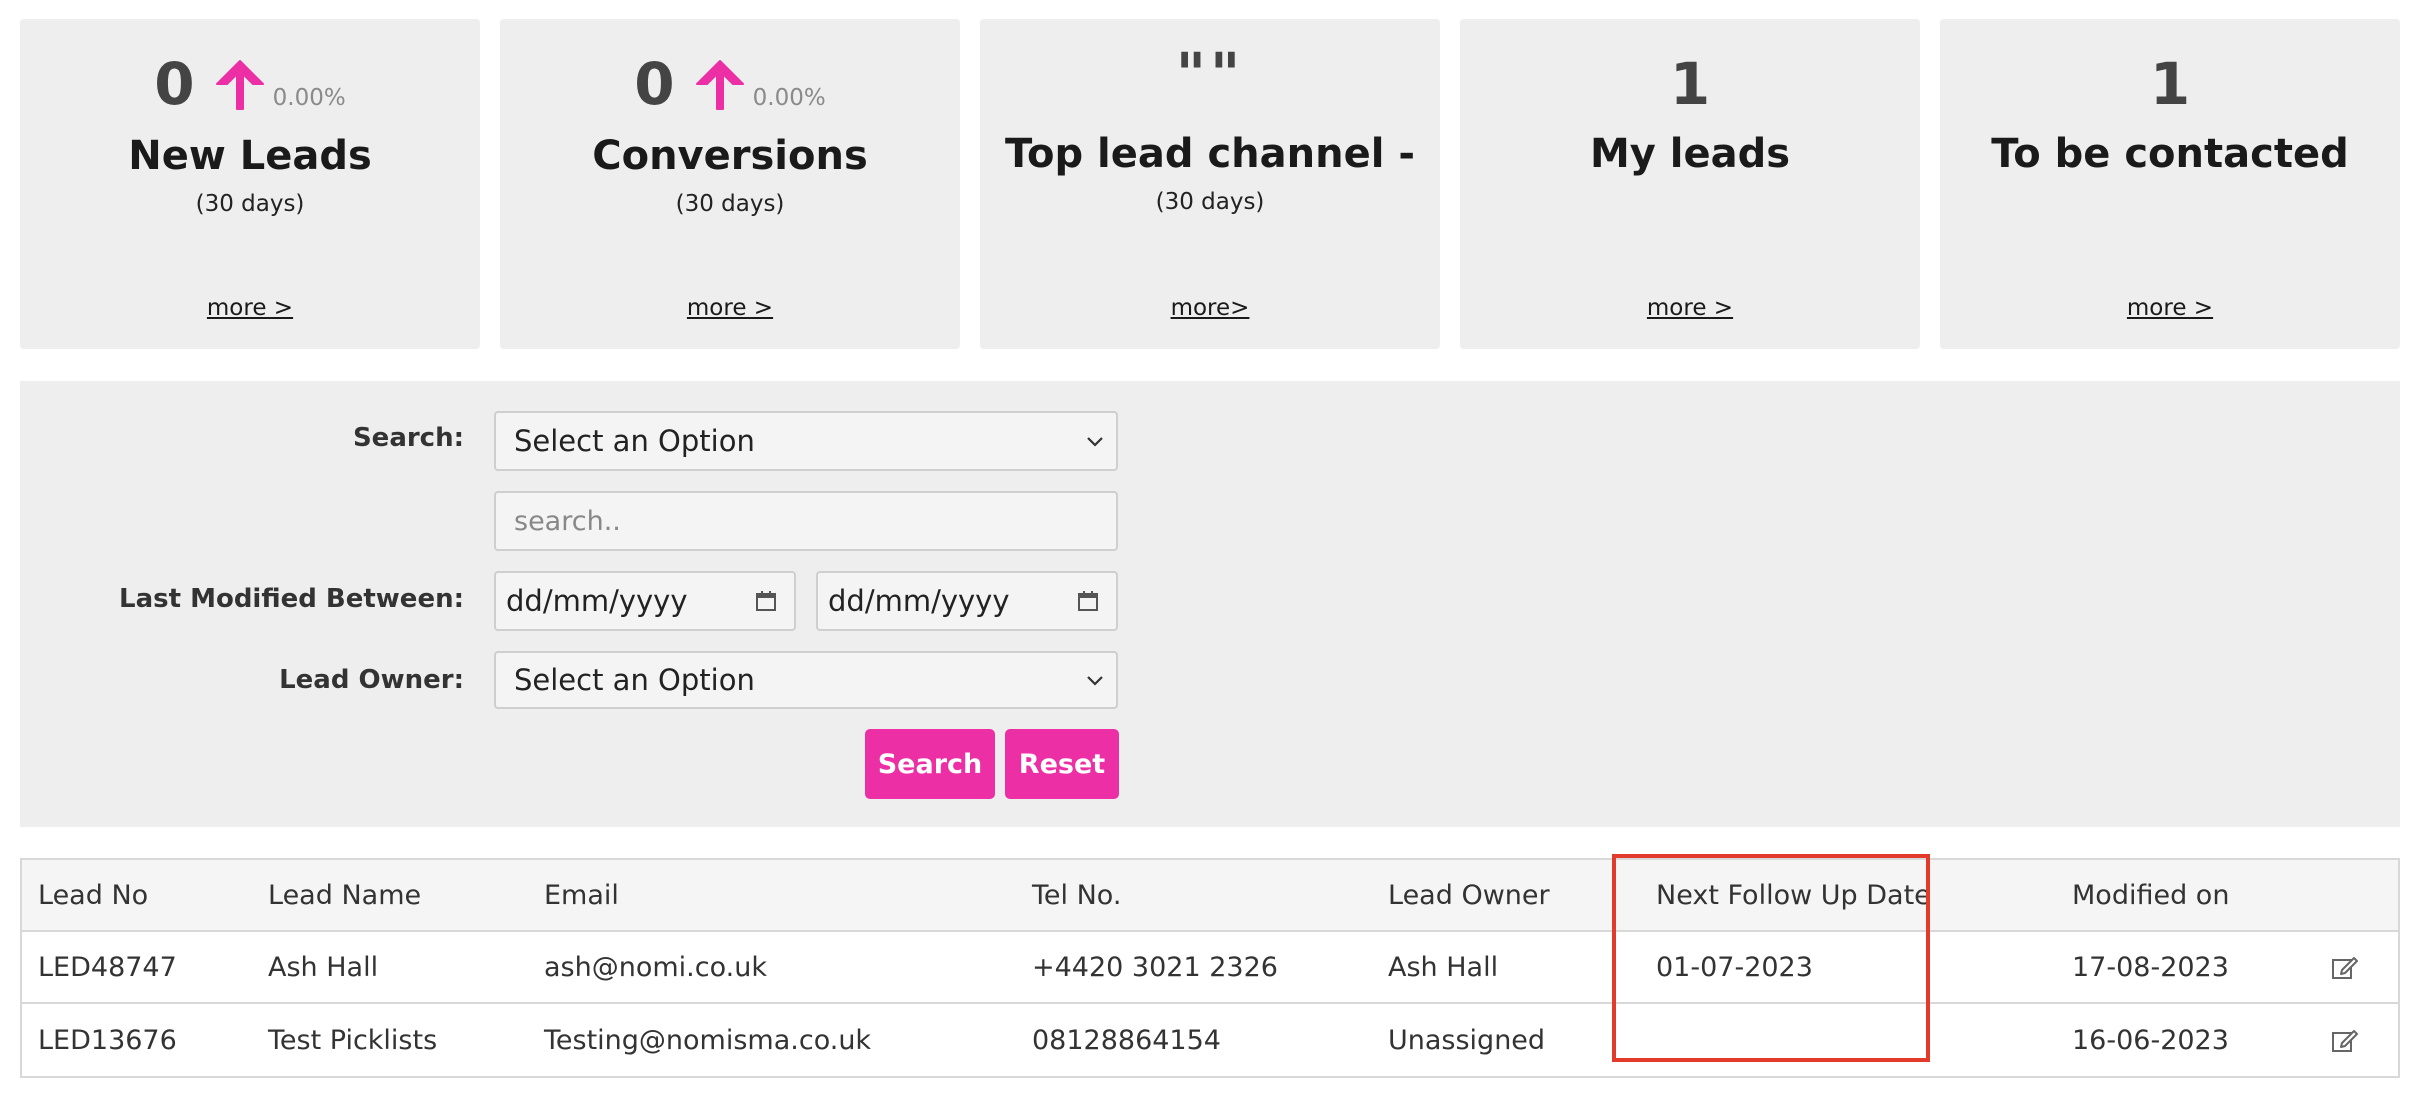 The width and height of the screenshot is (2420, 1094). I want to click on card-top-lead-channel: "" Top lead channel - (30 days) more>, so click(1210, 184).